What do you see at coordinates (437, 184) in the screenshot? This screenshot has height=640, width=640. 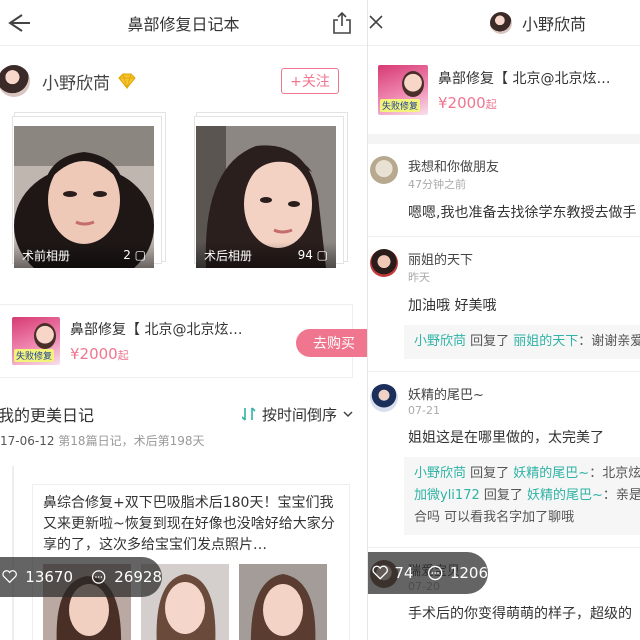 I see `comment-time: 47分钟之前` at bounding box center [437, 184].